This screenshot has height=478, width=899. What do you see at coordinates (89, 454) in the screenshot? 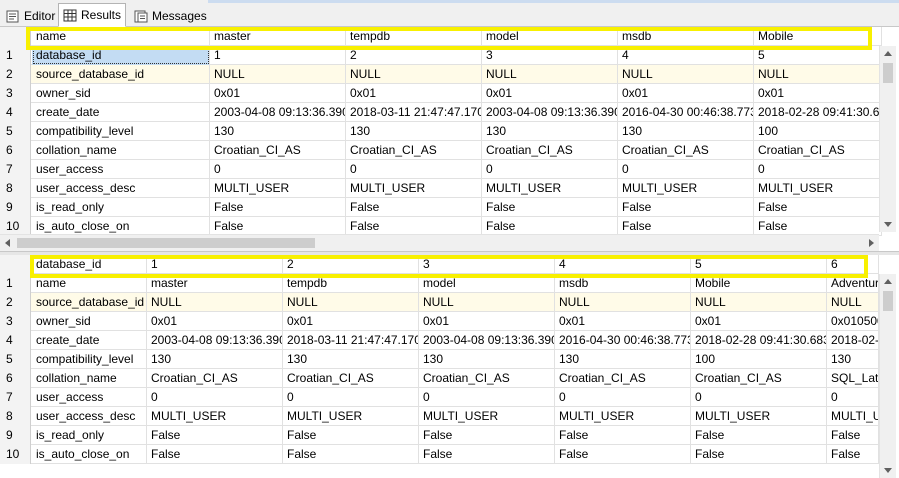
I see `row-label-cell: is_auto_close_on` at bounding box center [89, 454].